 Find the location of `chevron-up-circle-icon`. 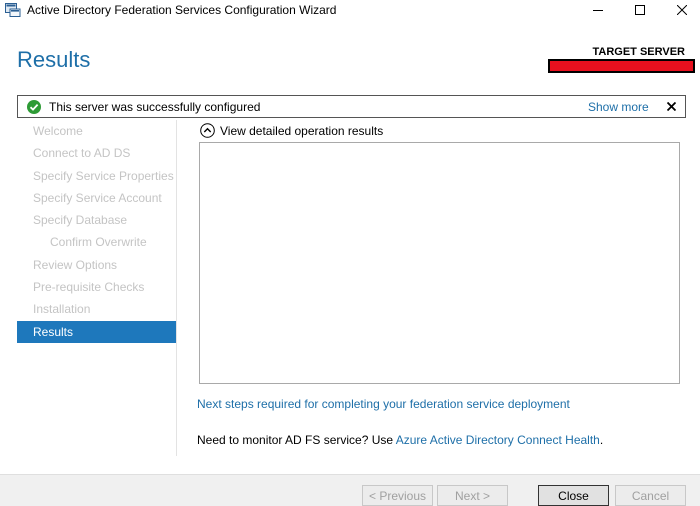

chevron-up-circle-icon is located at coordinates (207, 130).